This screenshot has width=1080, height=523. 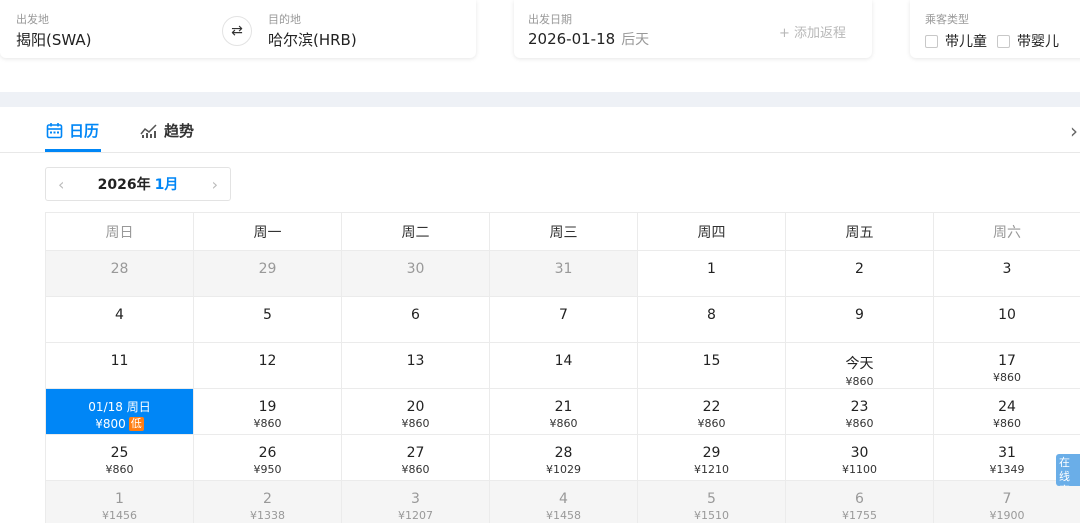 What do you see at coordinates (711, 499) in the screenshot?
I see `day-number: 5` at bounding box center [711, 499].